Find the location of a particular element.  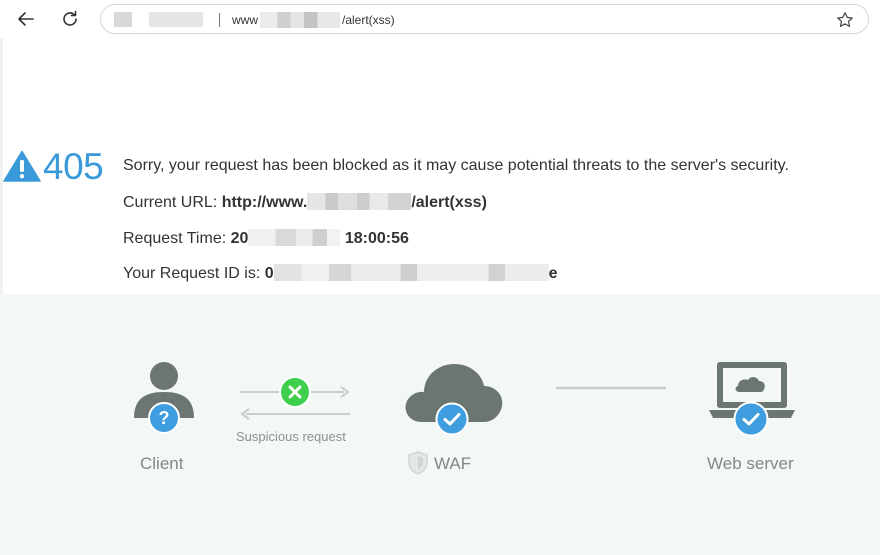

current-url-redacted is located at coordinates (359, 201).